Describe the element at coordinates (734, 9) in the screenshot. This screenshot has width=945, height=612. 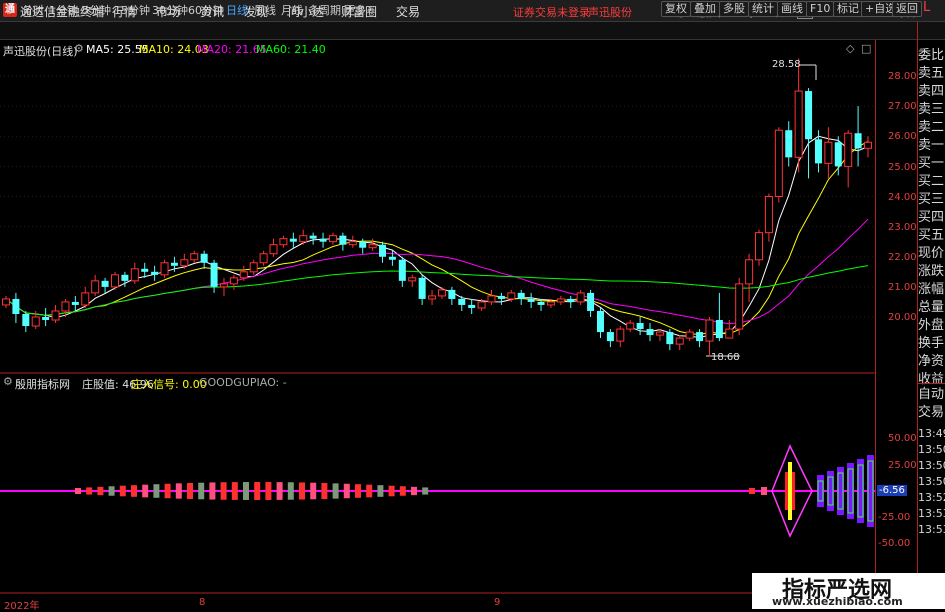
I see `multi-stock-button: 多股` at that location.